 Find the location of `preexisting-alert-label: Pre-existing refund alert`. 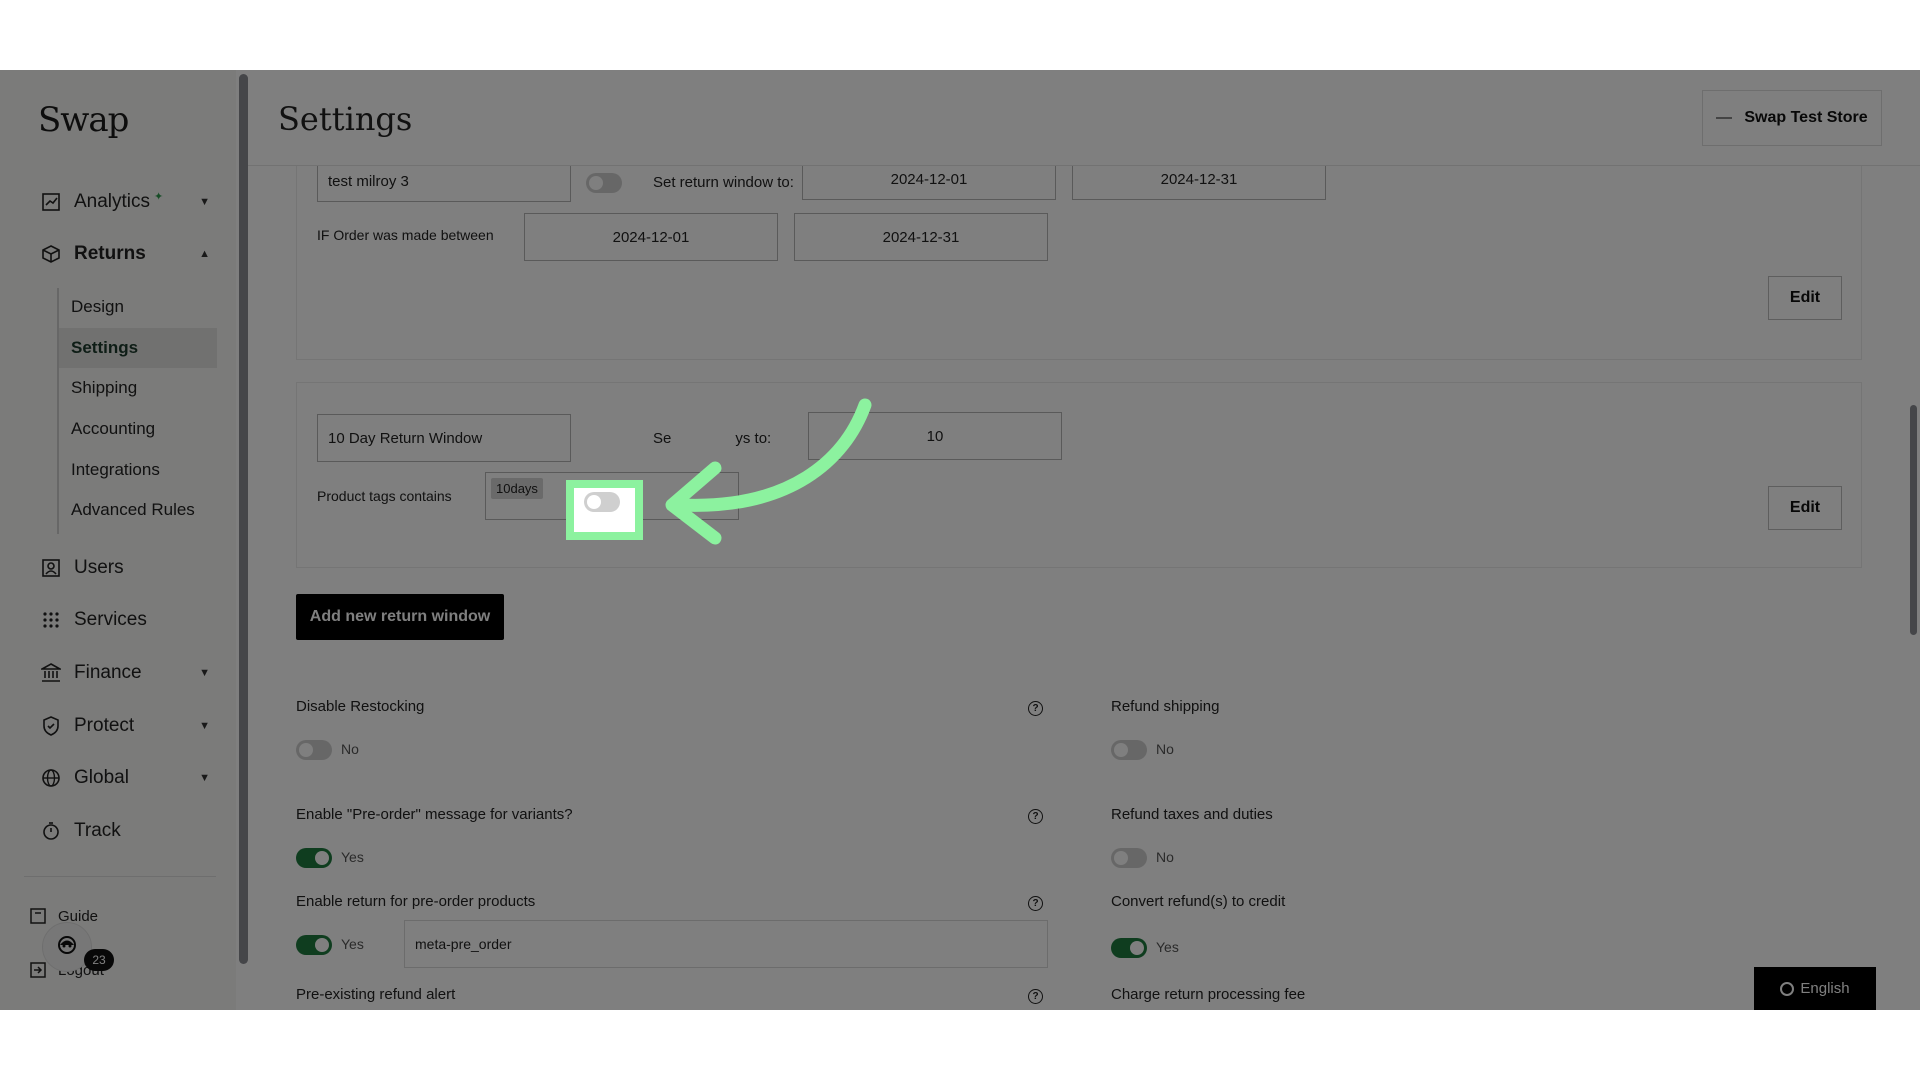

preexisting-alert-label: Pre-existing refund alert is located at coordinates (376, 994).